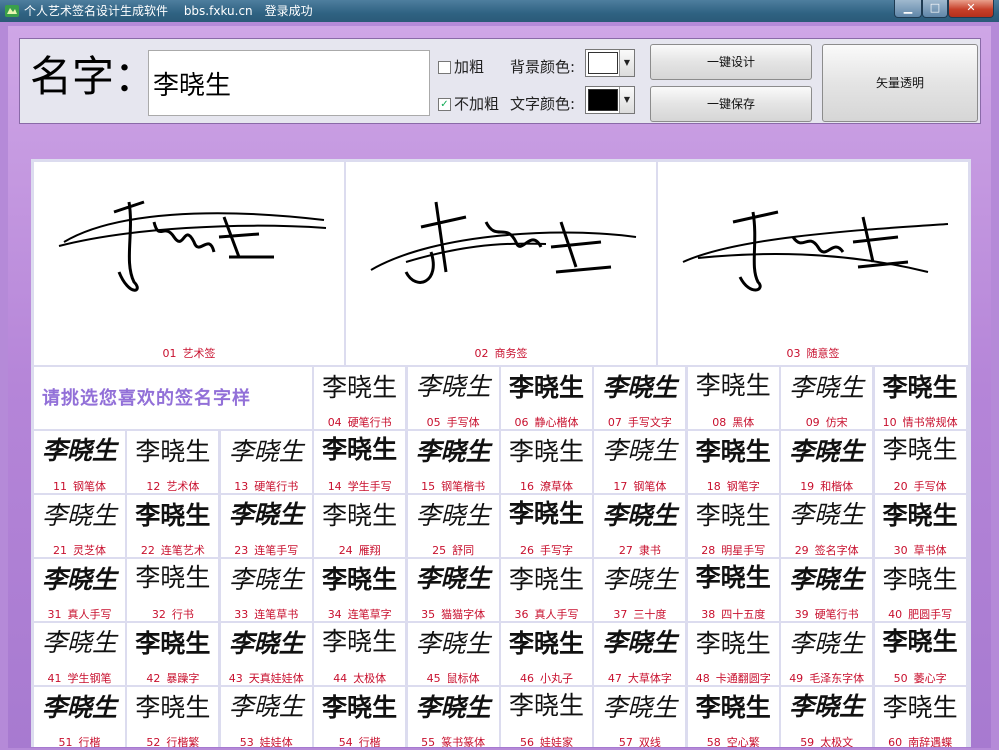 The height and width of the screenshot is (750, 999). Describe the element at coordinates (501, 353) in the screenshot. I see `signature-caption: 02 商务签` at that location.